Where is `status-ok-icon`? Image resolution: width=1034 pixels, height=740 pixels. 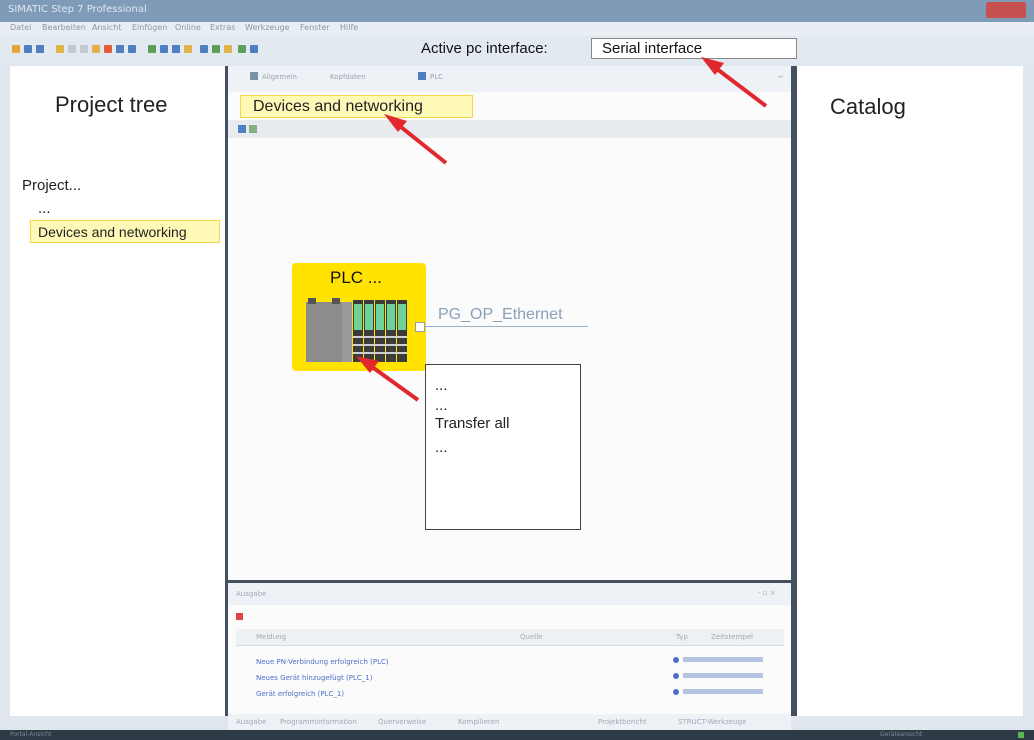 status-ok-icon is located at coordinates (1021, 735).